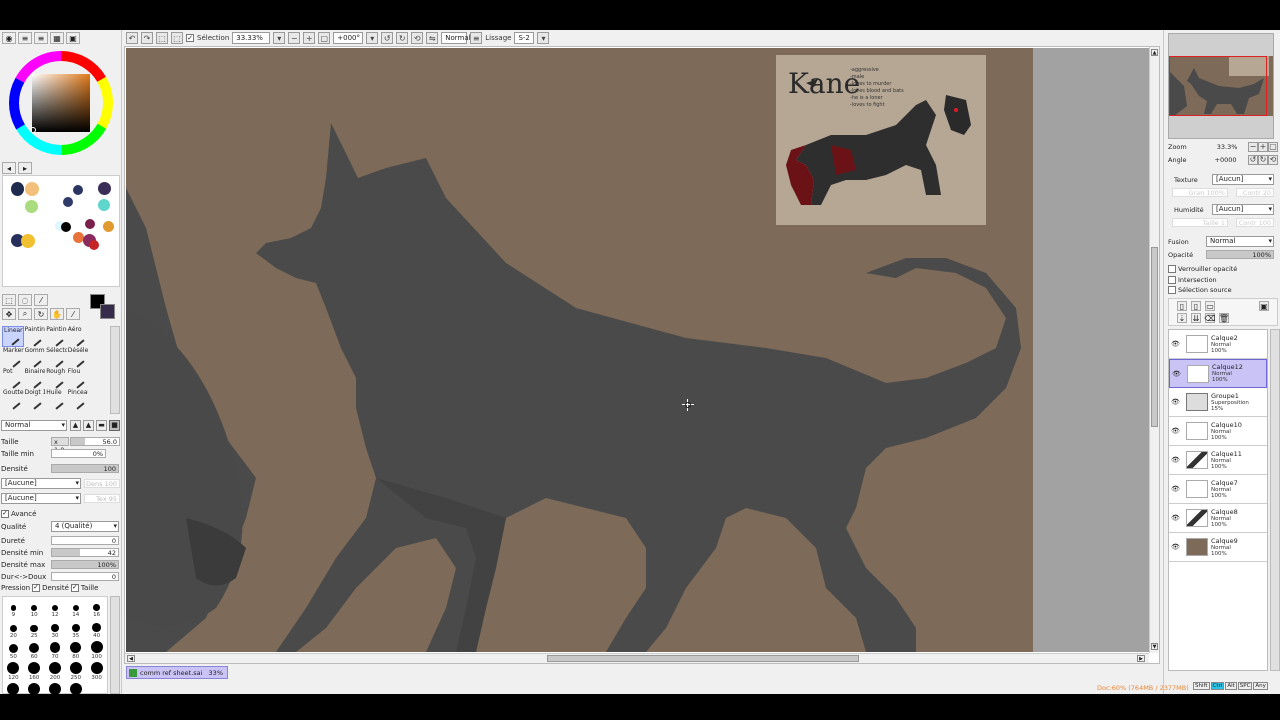 The image size is (1280, 720). Describe the element at coordinates (190, 38) in the screenshot. I see `selection-checkbox: ✓` at that location.